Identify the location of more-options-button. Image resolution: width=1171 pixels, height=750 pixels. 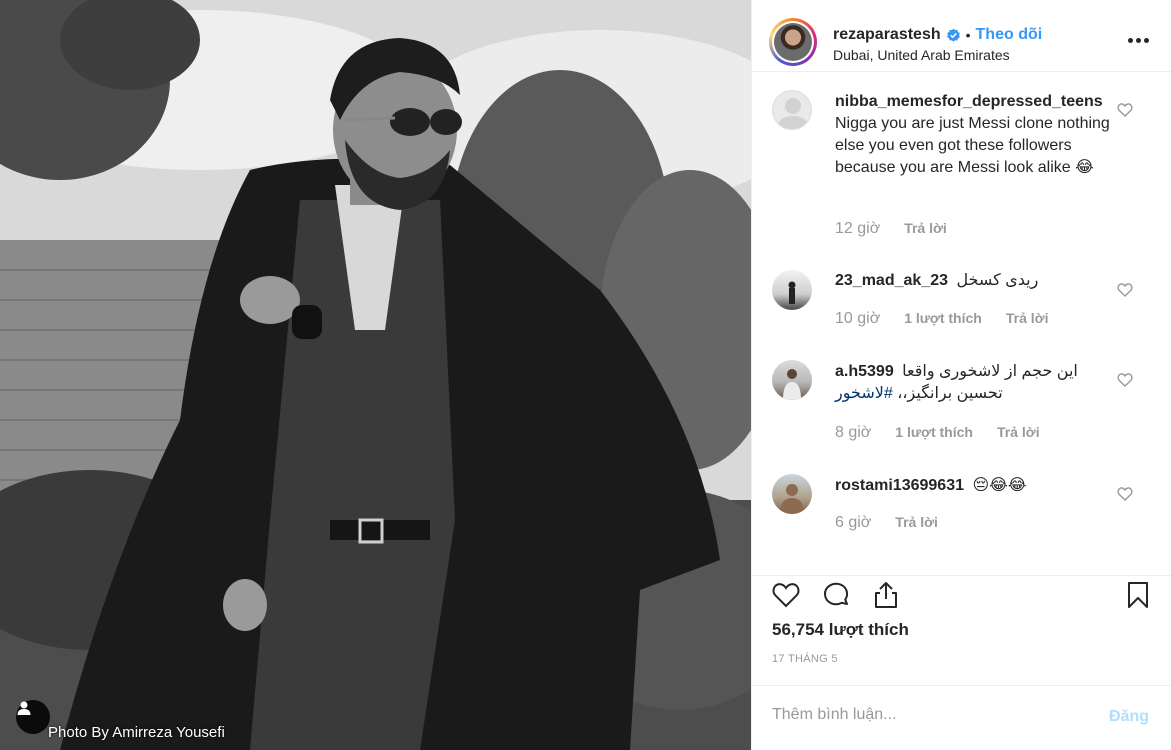
(1138, 40).